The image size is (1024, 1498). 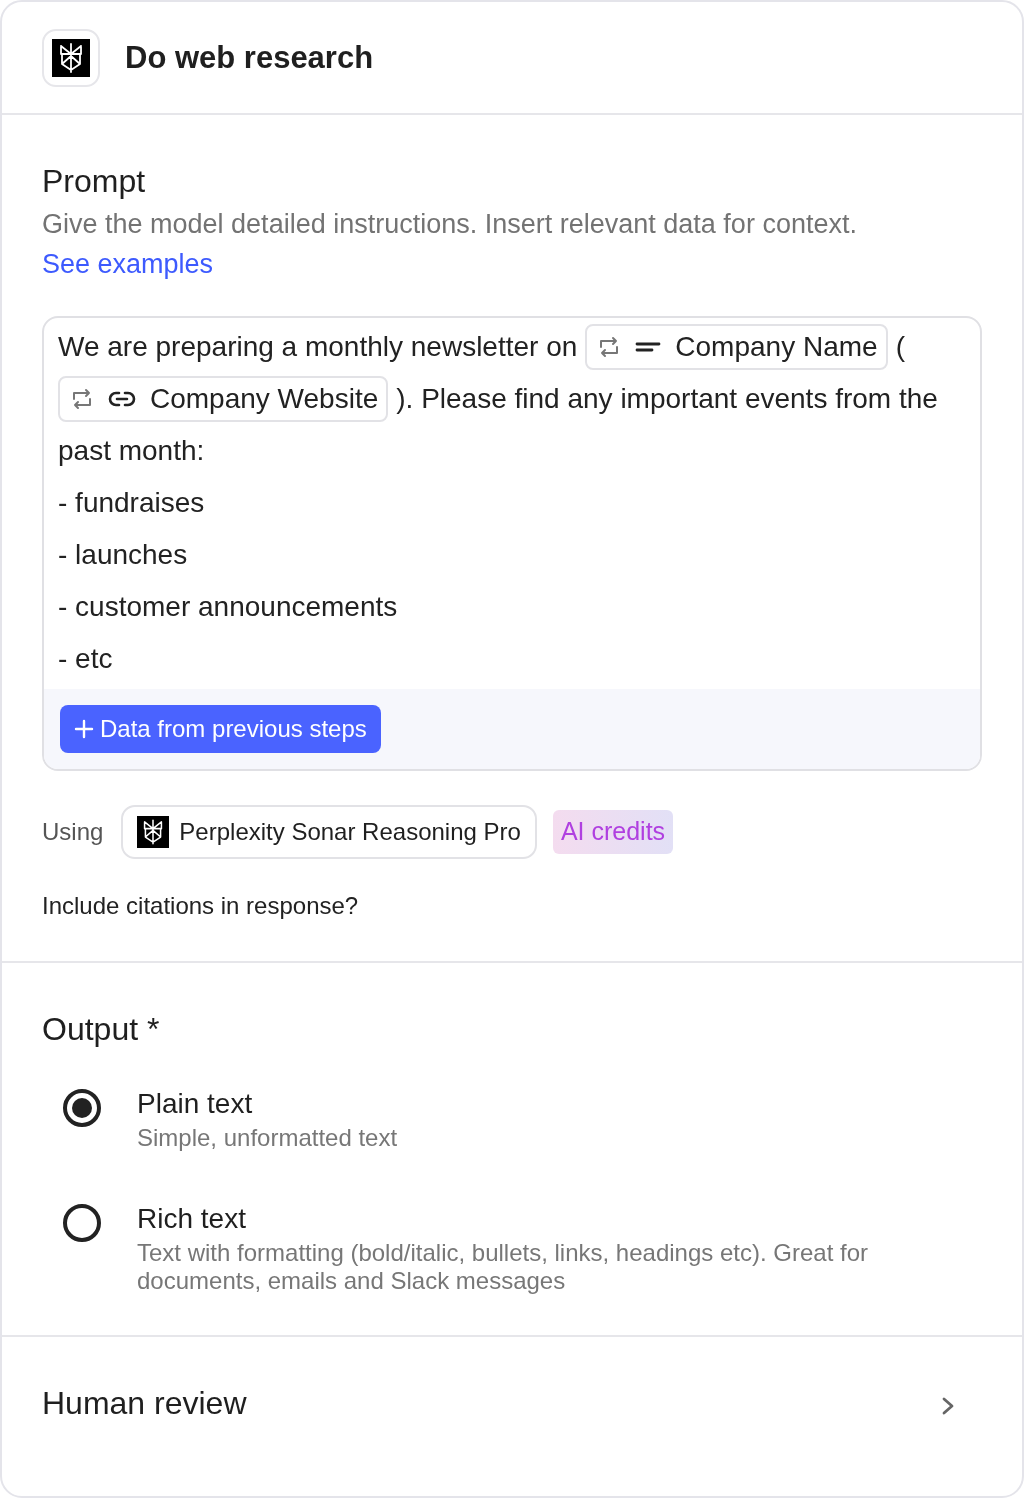 What do you see at coordinates (201, 906) in the screenshot?
I see `citations-label: Include citations in response?` at bounding box center [201, 906].